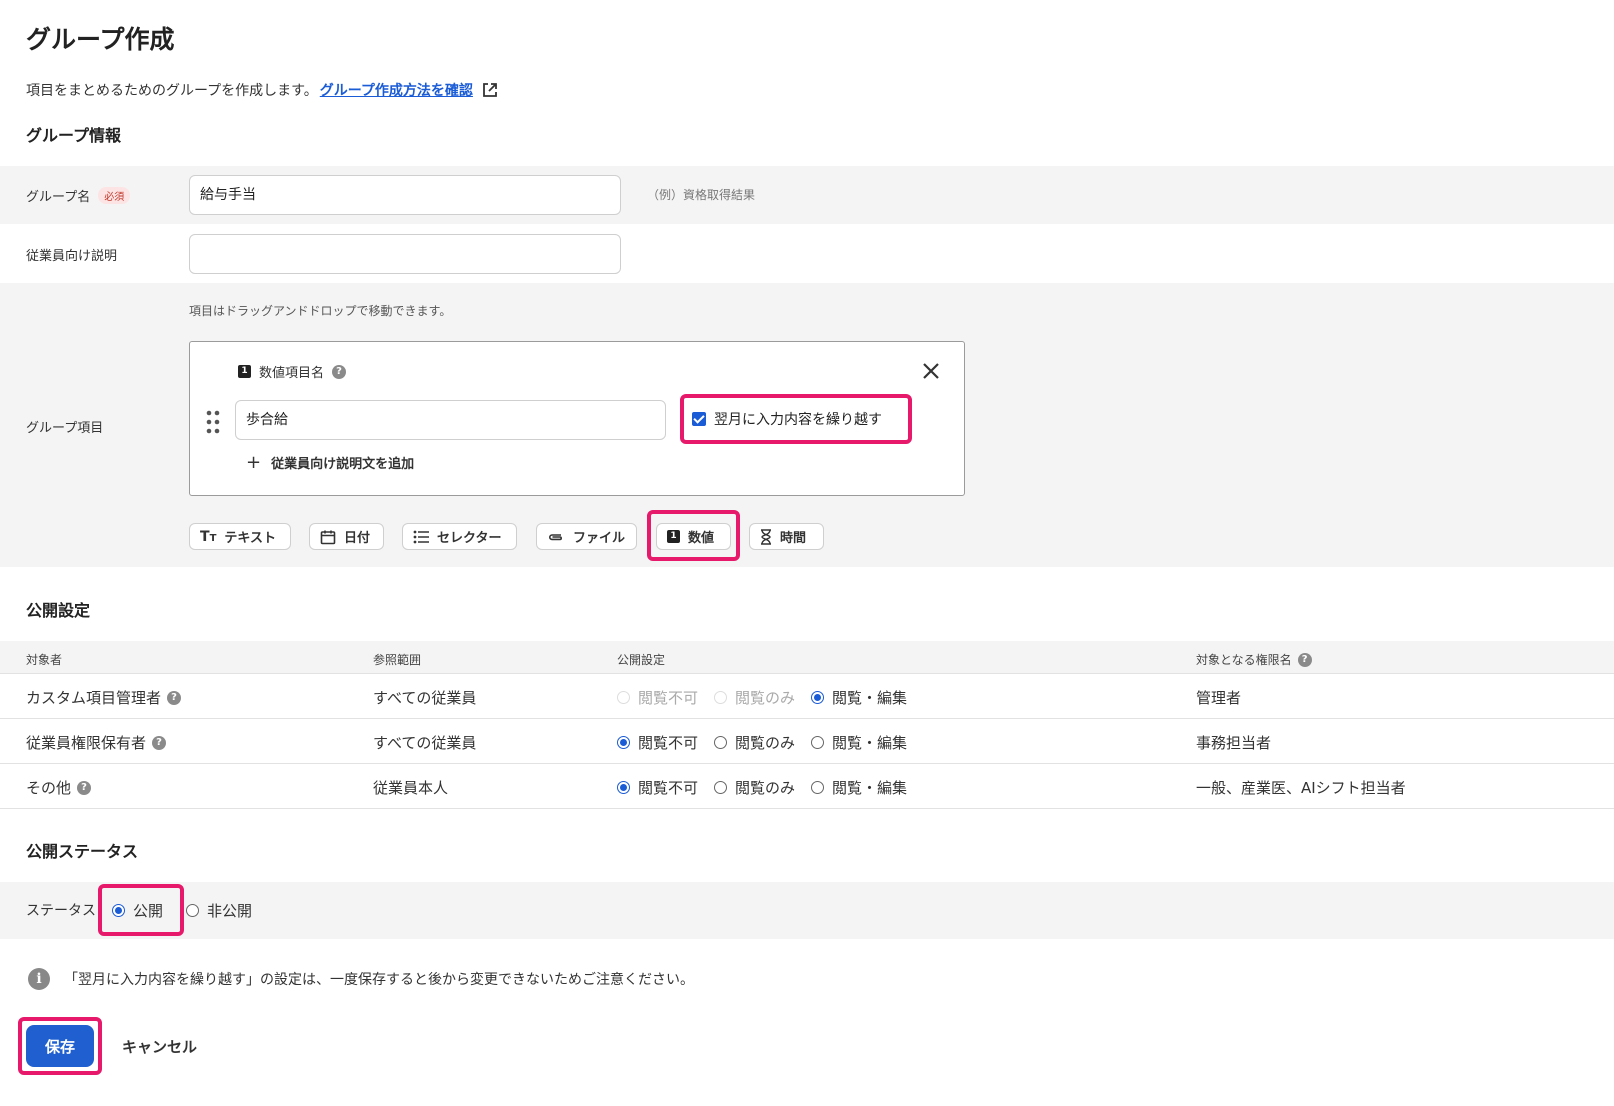  I want to click on status-private-label: 非公開, so click(230, 911).